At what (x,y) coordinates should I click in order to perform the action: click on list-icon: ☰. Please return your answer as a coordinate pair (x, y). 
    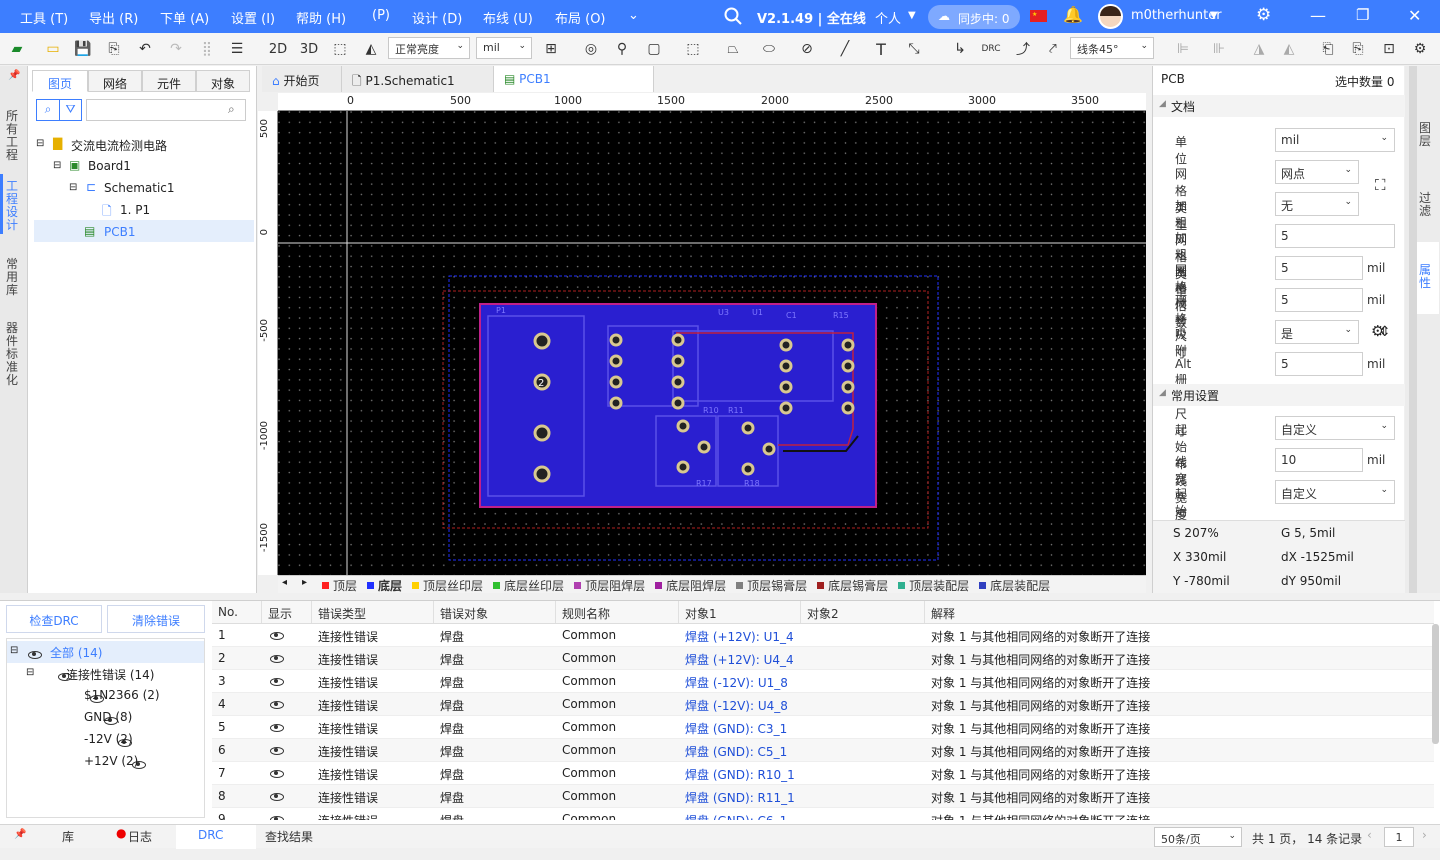
    Looking at the image, I should click on (237, 49).